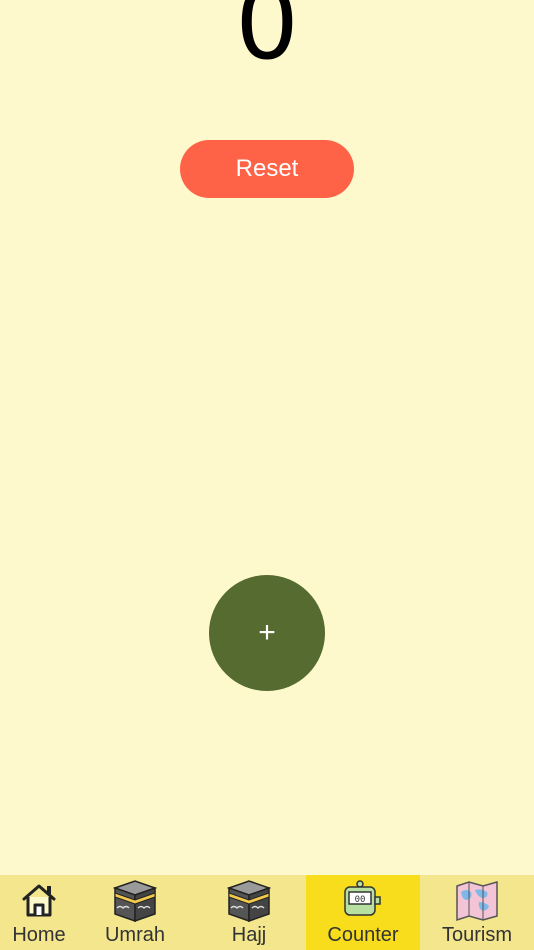 This screenshot has width=534, height=950. Describe the element at coordinates (267, 41) in the screenshot. I see `counter-value: 0` at that location.